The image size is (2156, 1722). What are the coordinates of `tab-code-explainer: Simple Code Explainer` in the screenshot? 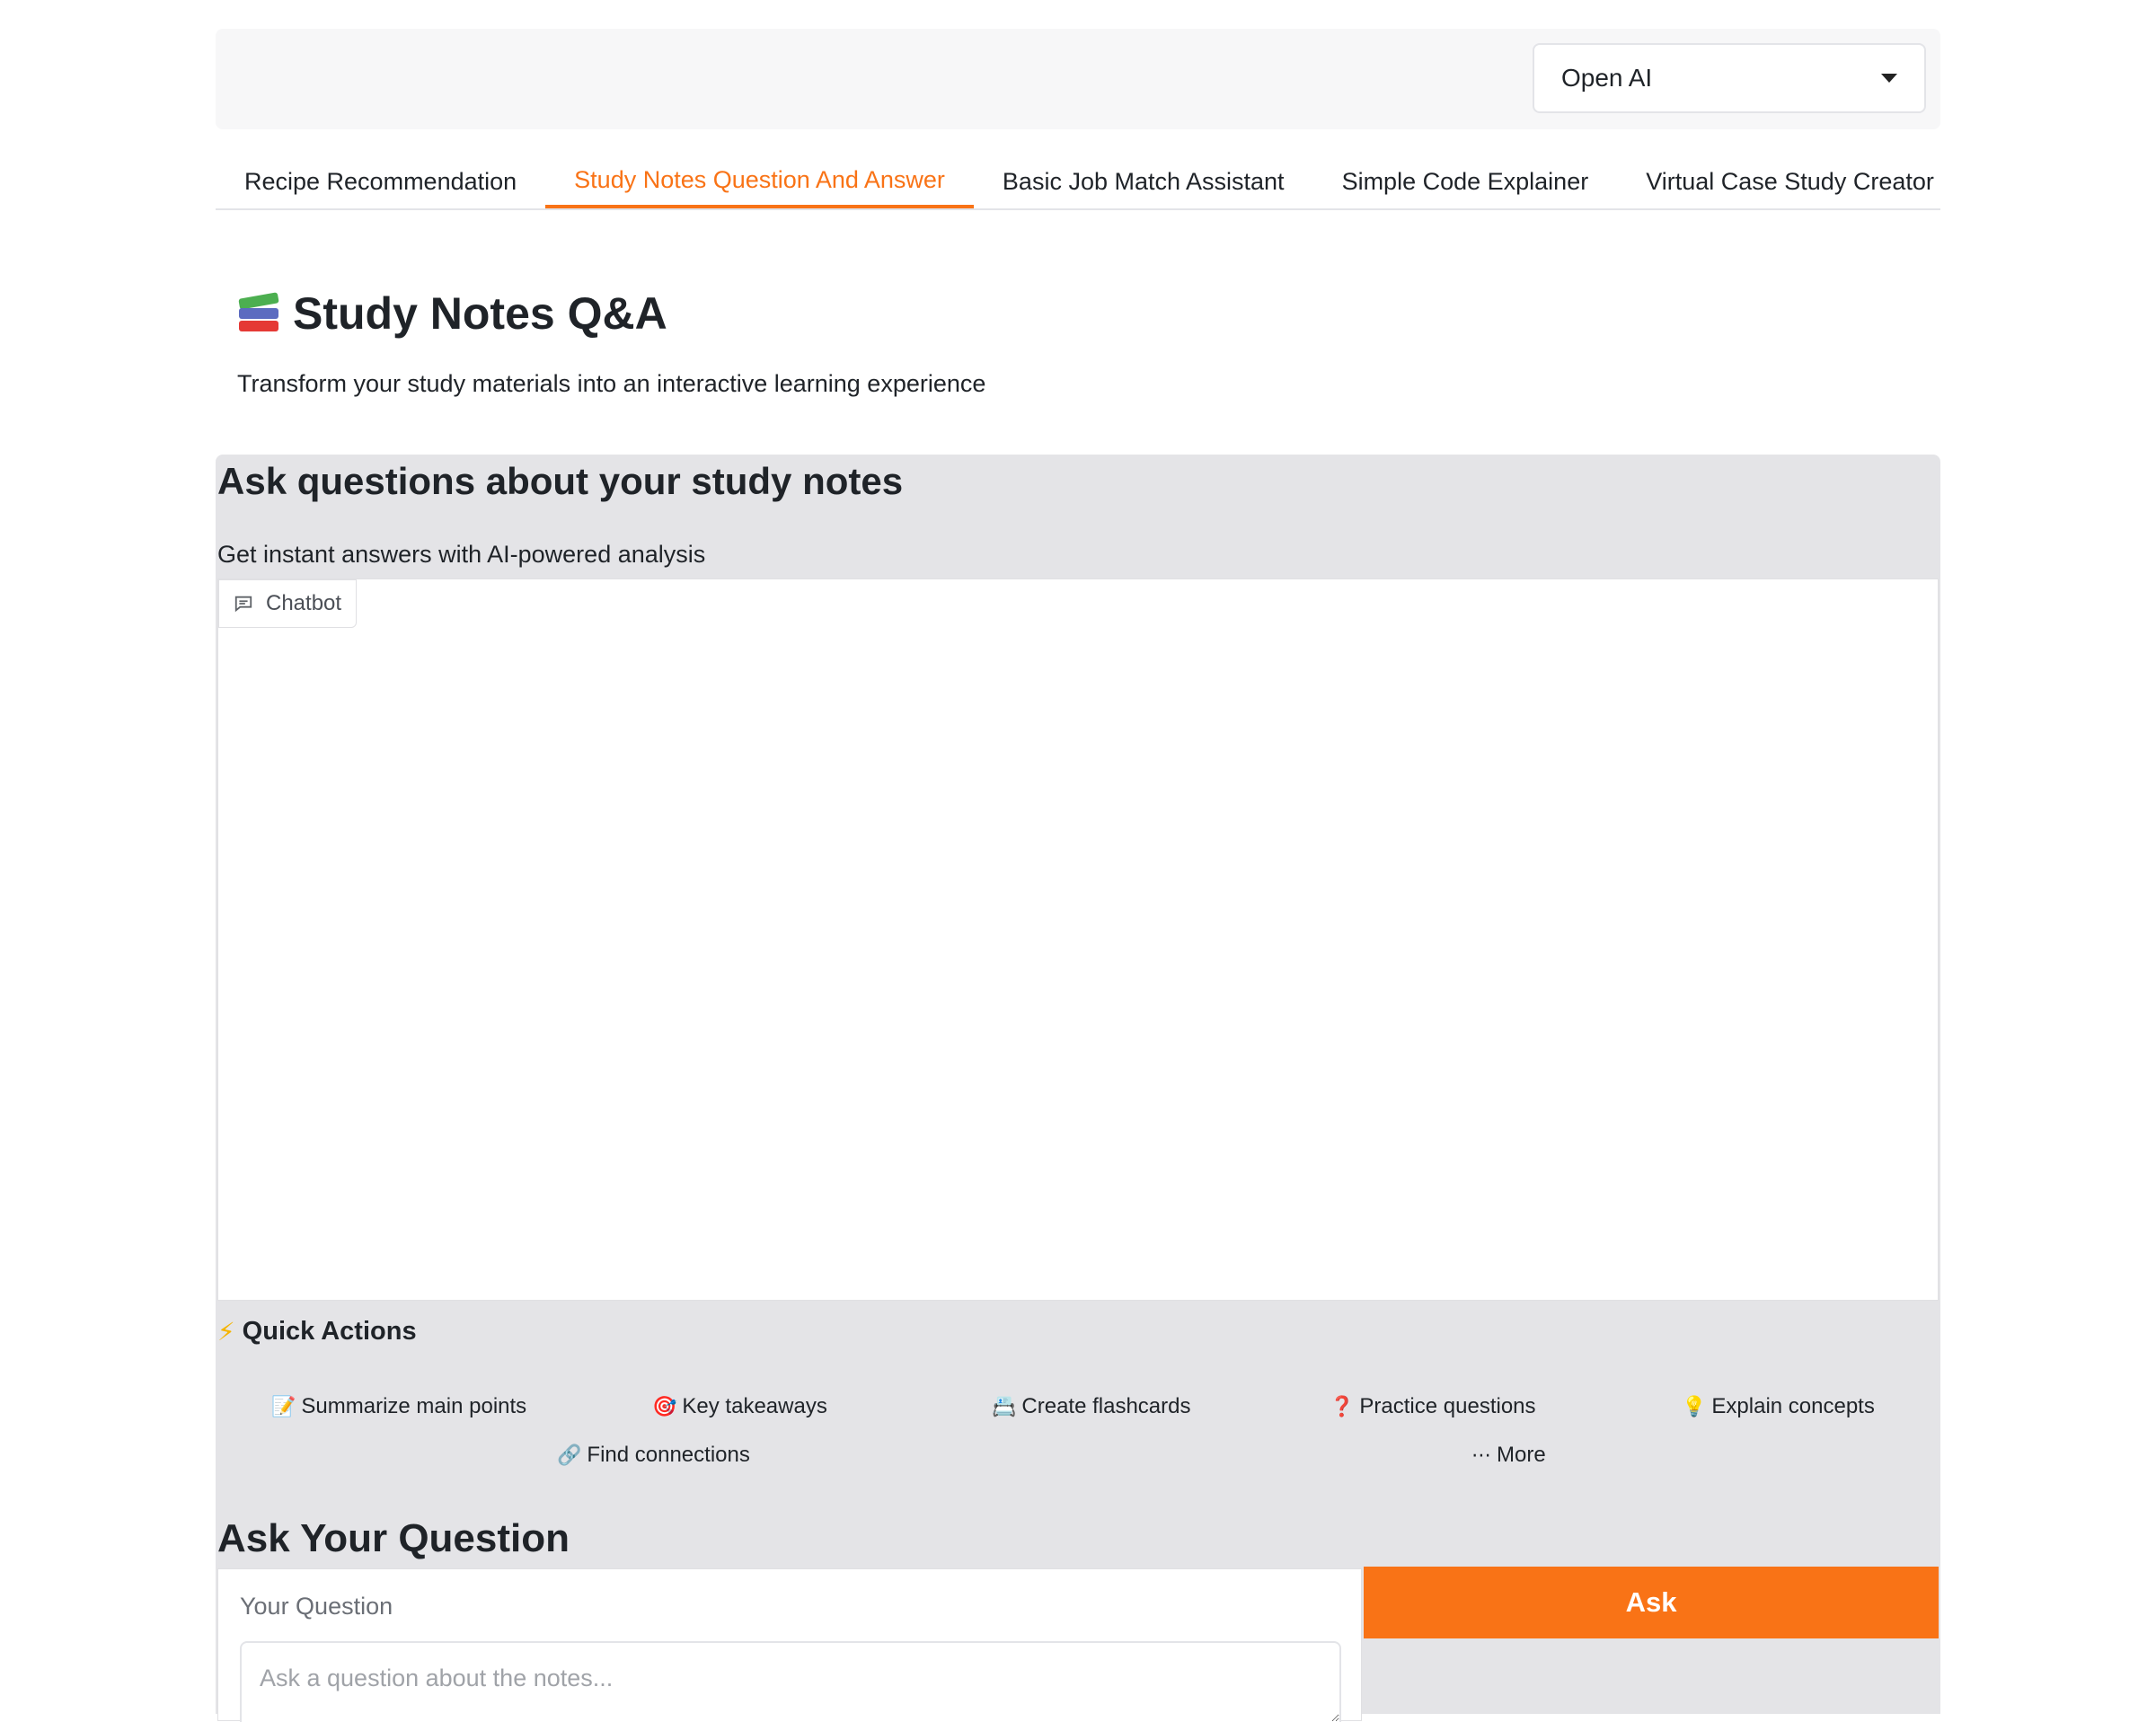 It's located at (1466, 181).